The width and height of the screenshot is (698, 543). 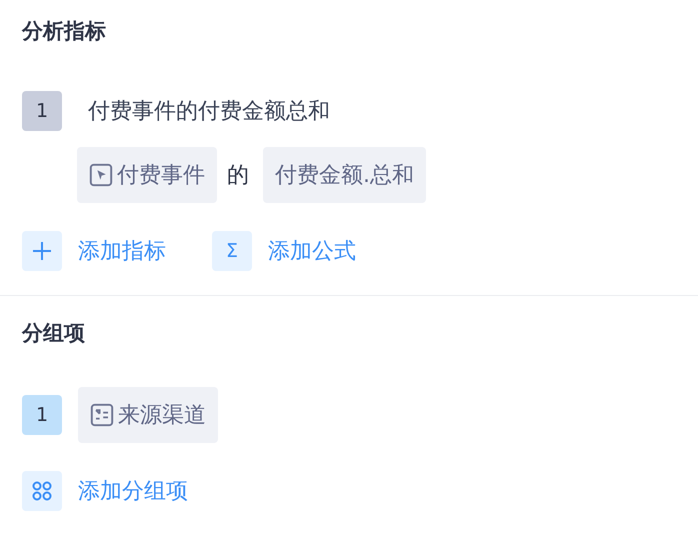 What do you see at coordinates (42, 251) in the screenshot?
I see `plus-icon` at bounding box center [42, 251].